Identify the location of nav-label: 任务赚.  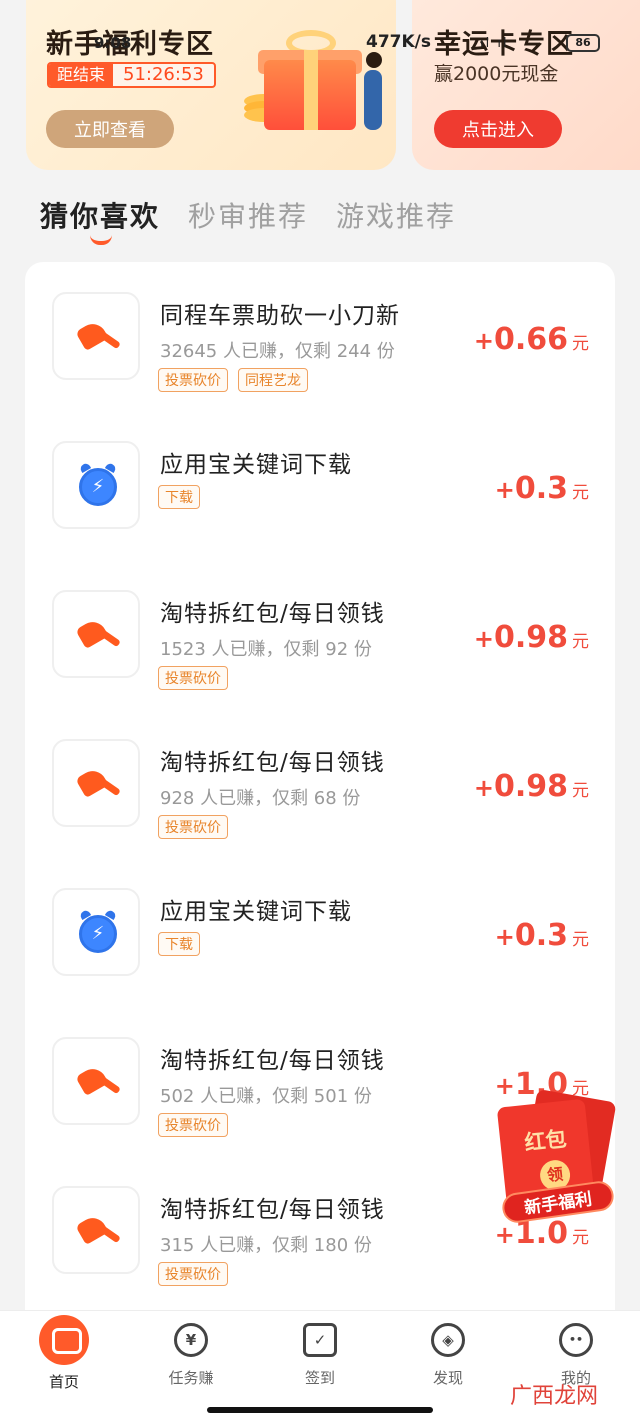
(191, 1378).